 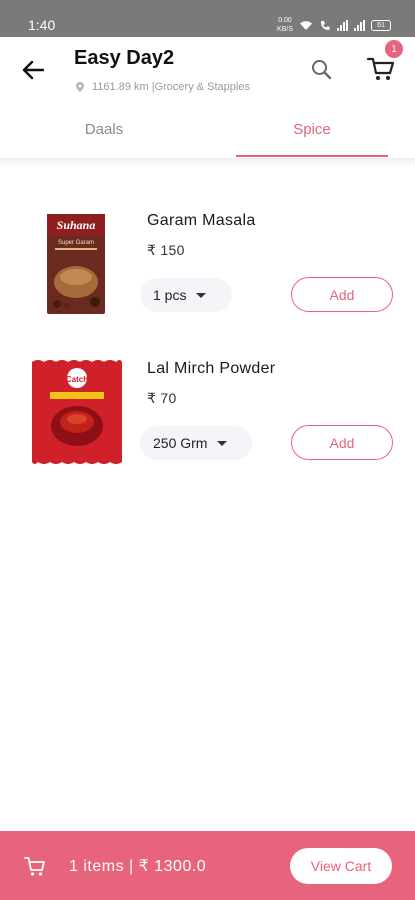 I want to click on battery-icon: 61, so click(x=381, y=25).